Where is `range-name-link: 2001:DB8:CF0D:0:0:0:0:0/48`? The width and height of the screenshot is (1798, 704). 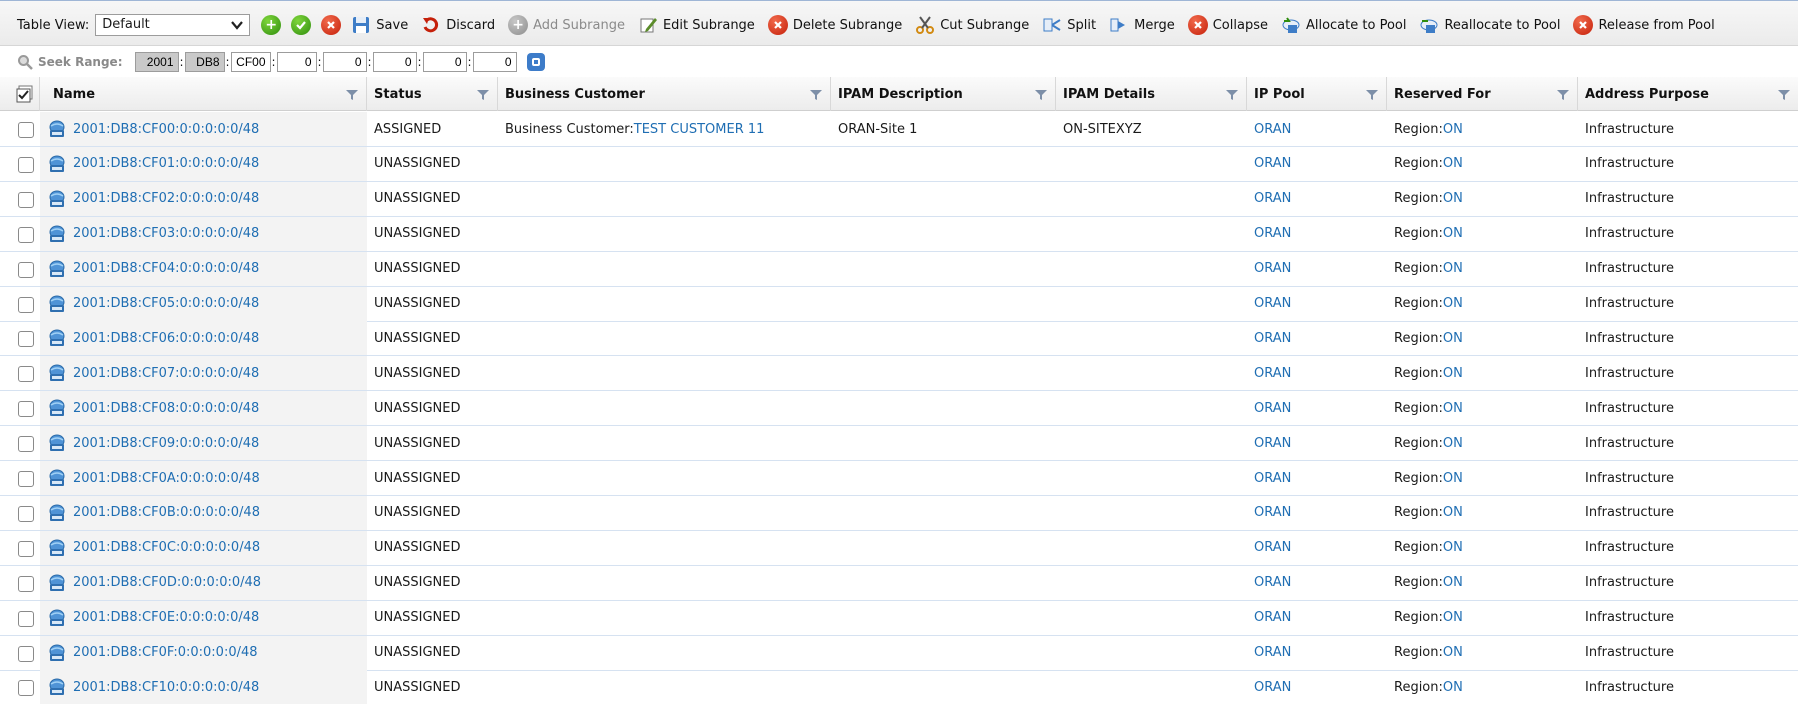
range-name-link: 2001:DB8:CF0D:0:0:0:0:0/48 is located at coordinates (167, 582).